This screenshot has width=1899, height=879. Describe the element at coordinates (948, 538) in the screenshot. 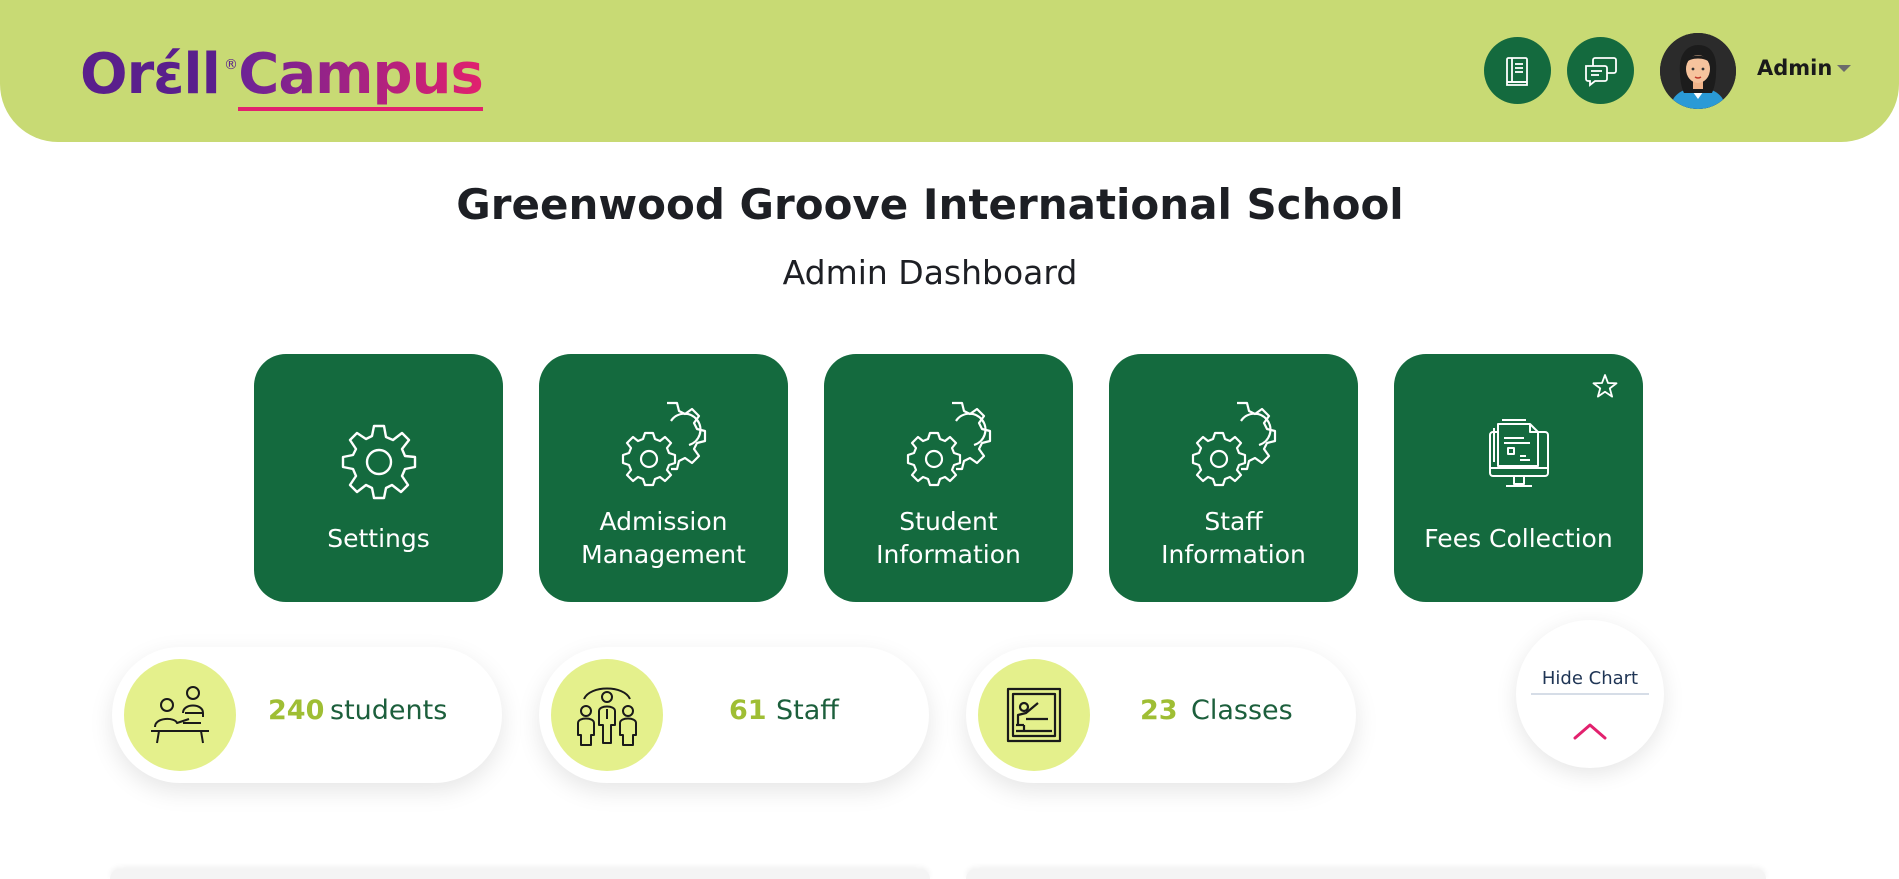

I see `tile-label: Student Information` at that location.